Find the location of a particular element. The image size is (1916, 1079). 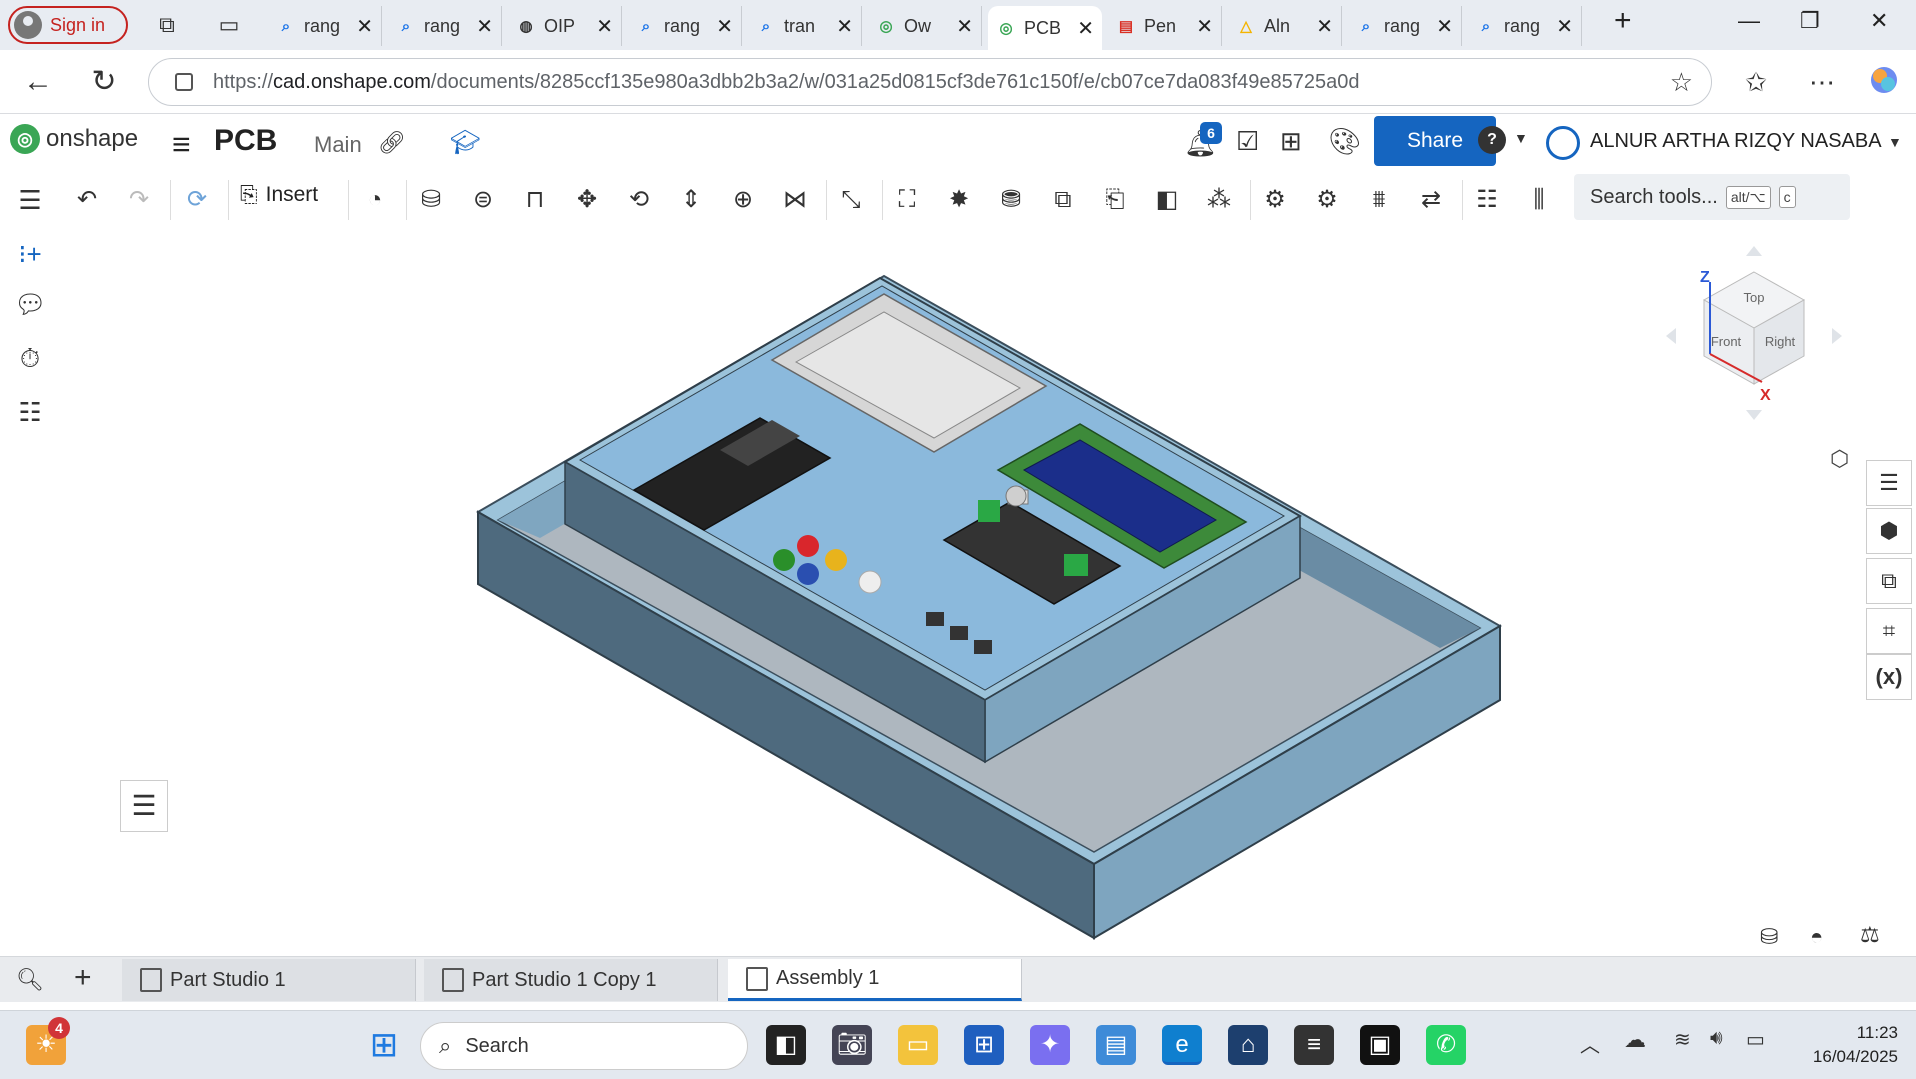

tasks-icon: ☑ is located at coordinates (1247, 141).